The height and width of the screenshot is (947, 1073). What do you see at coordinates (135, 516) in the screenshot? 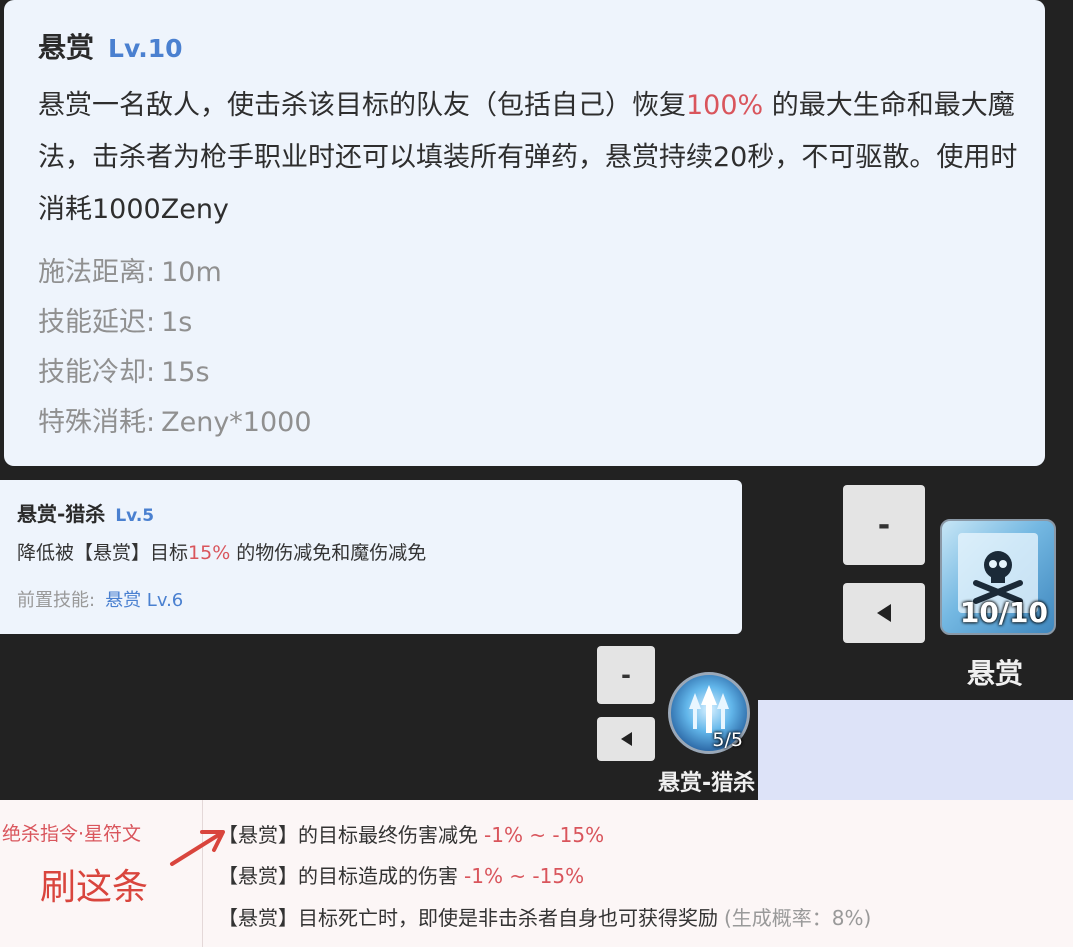
I see `skill-level: Lv.5` at bounding box center [135, 516].